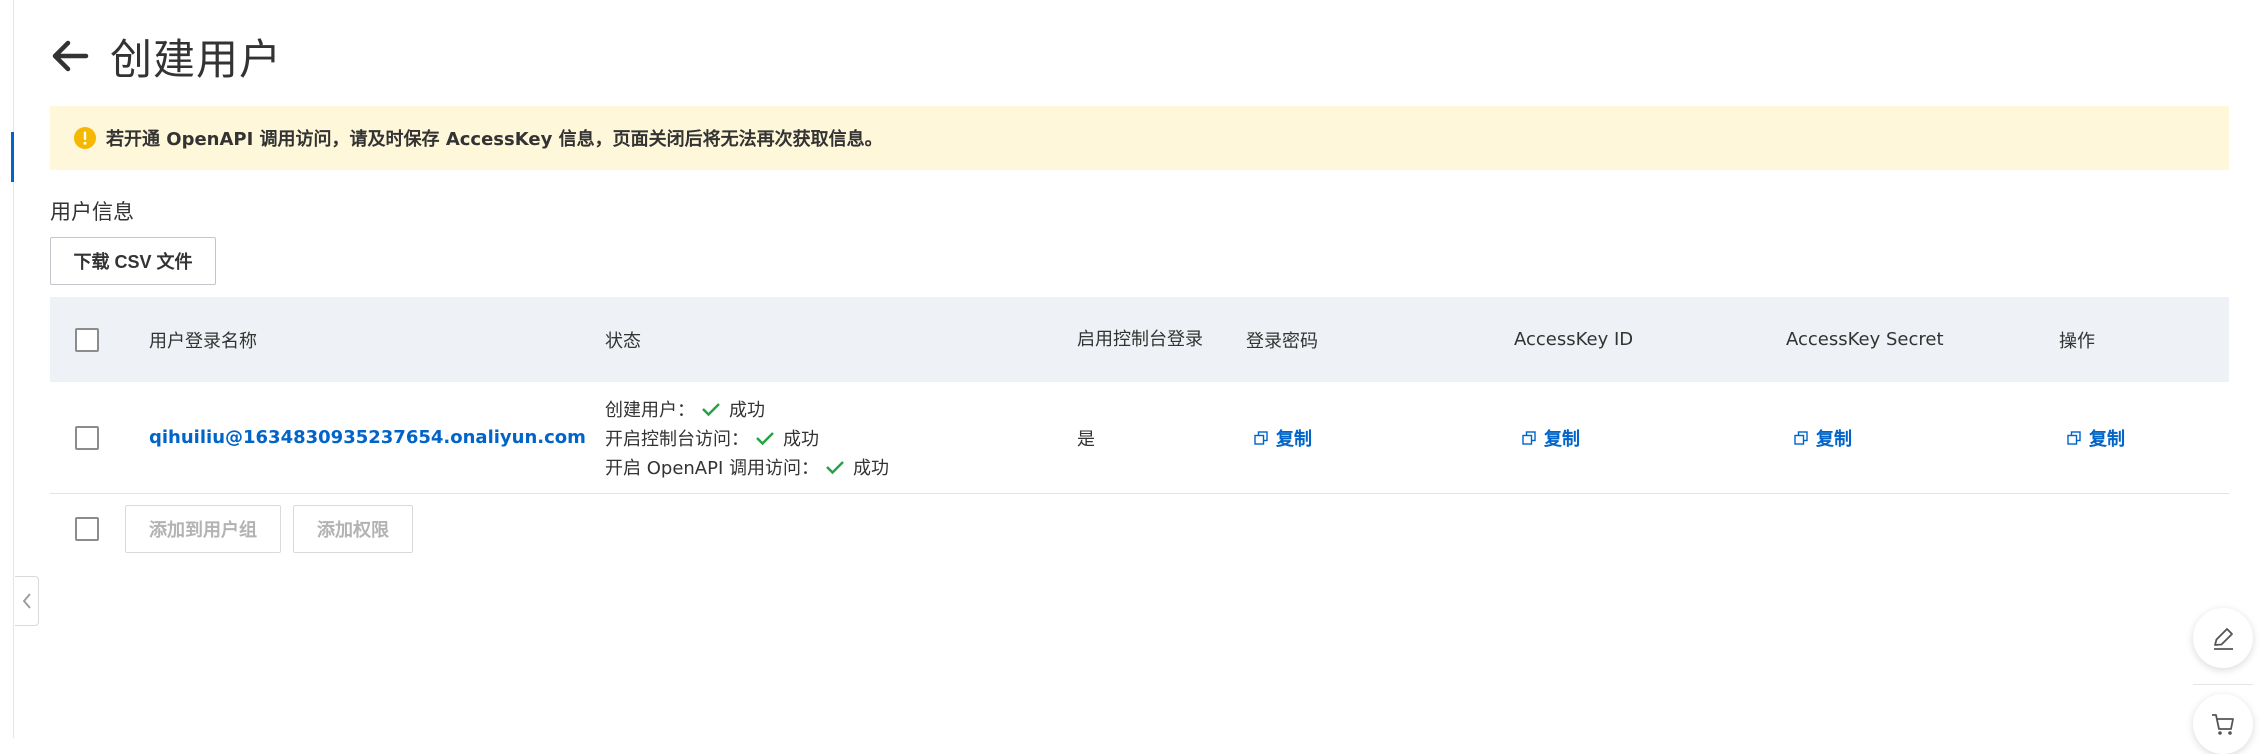  I want to click on column-header-accesskey-secret: AccessKey Secret, so click(1865, 339).